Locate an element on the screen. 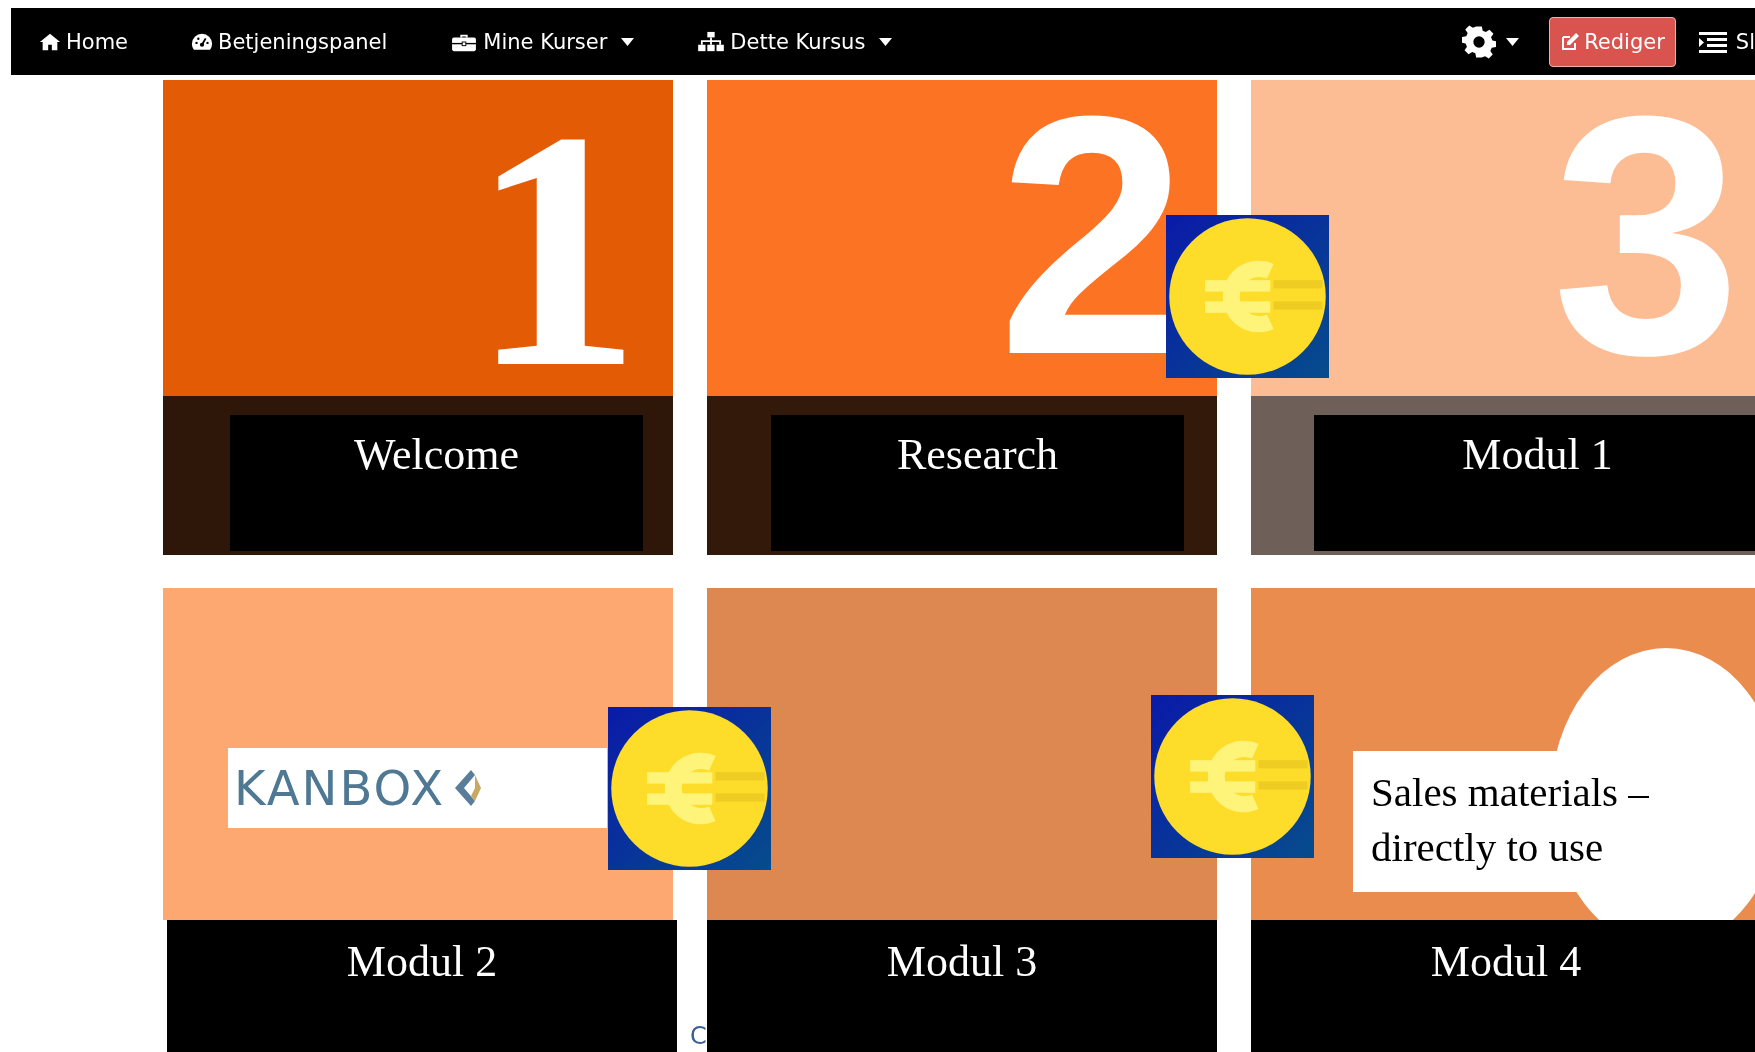  tile-caption: Modul 2 is located at coordinates (422, 986).